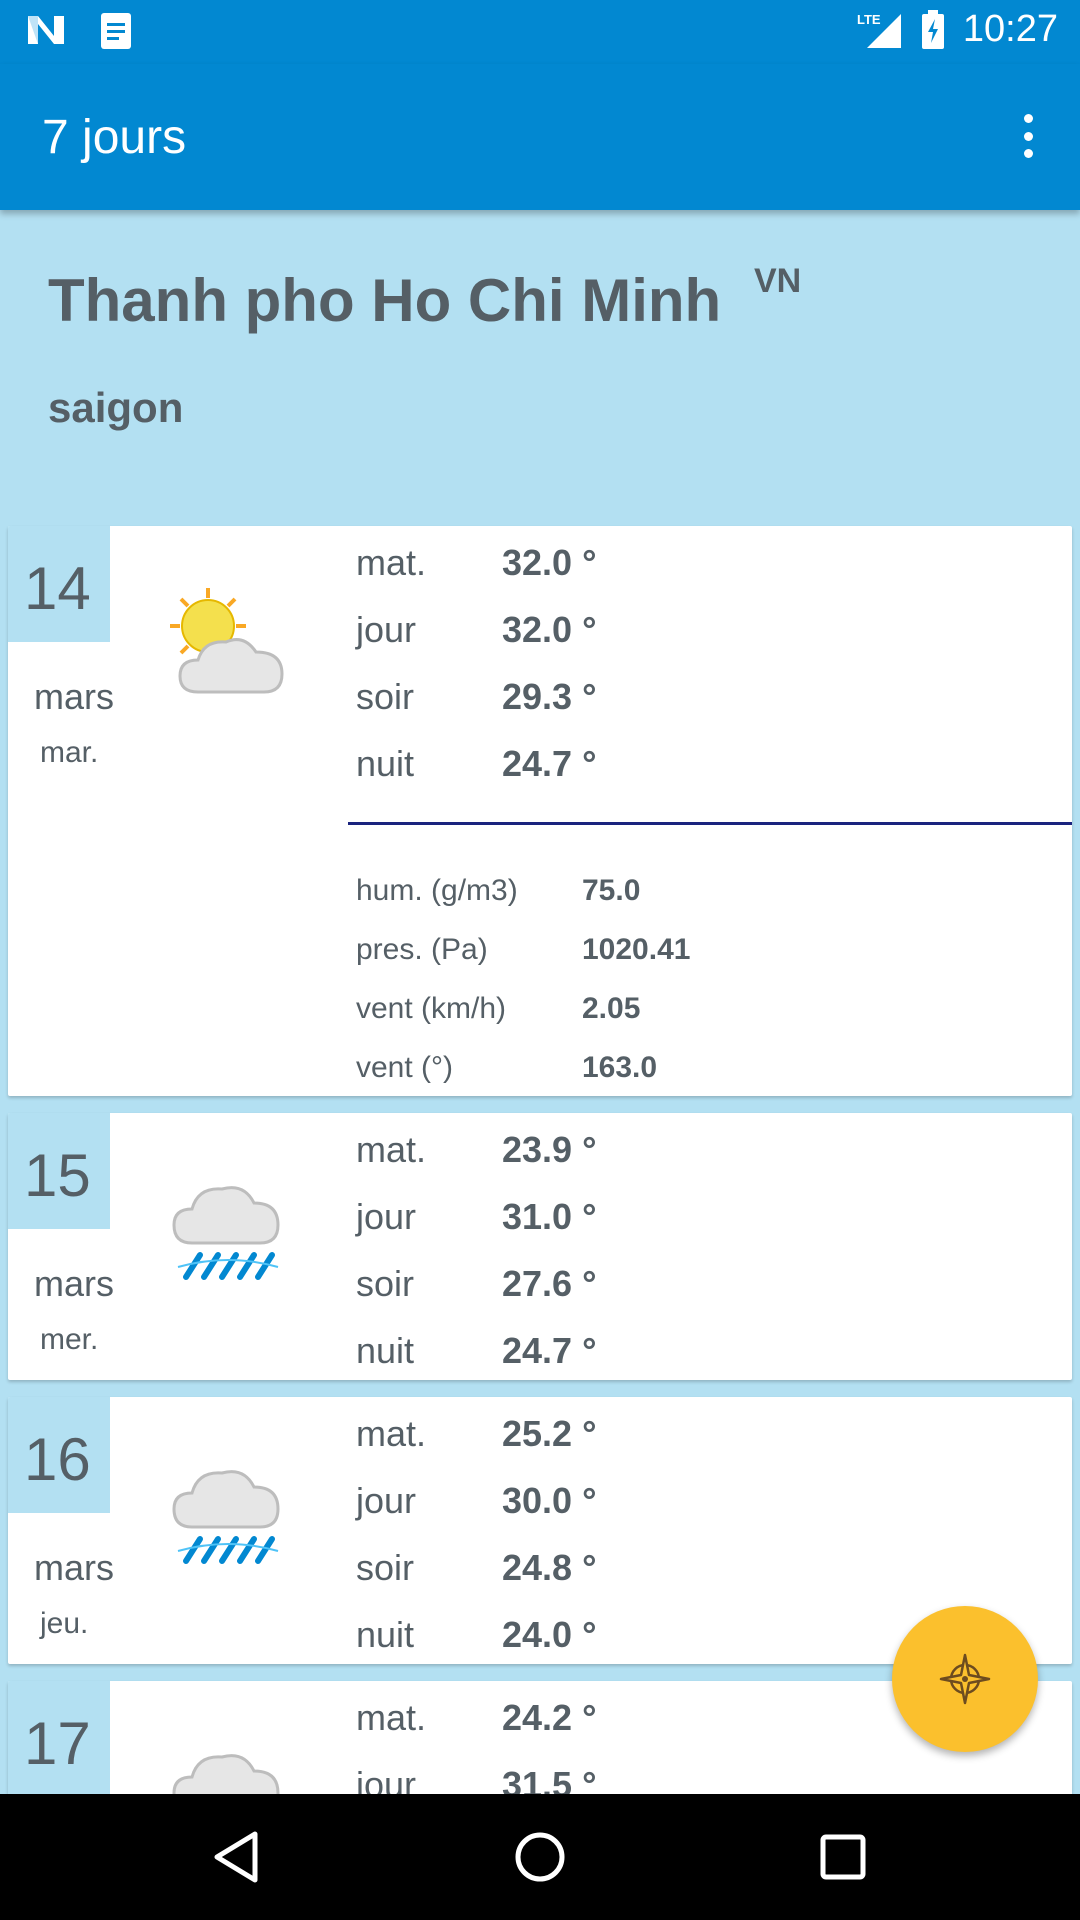  I want to click on temp-value: 25.2 °, so click(549, 1433).